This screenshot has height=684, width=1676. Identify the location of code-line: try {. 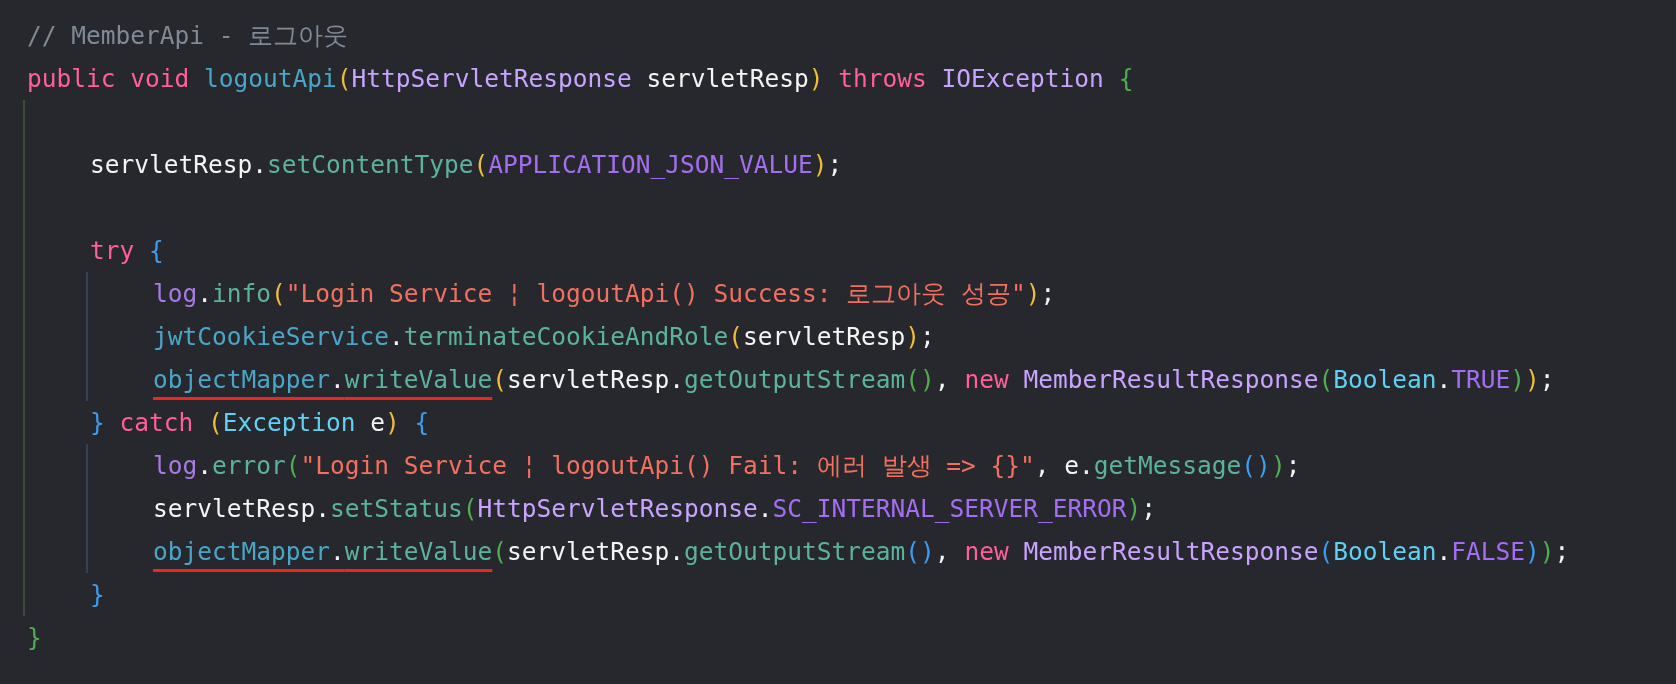
(127, 251).